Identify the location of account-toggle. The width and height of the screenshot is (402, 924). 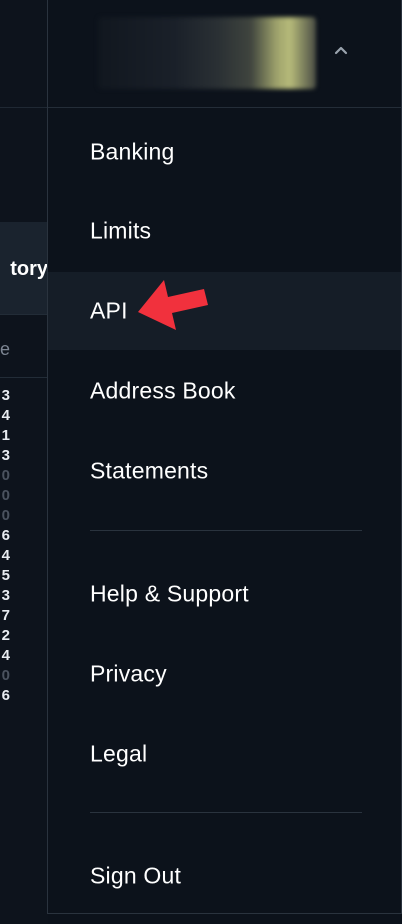
(224, 54).